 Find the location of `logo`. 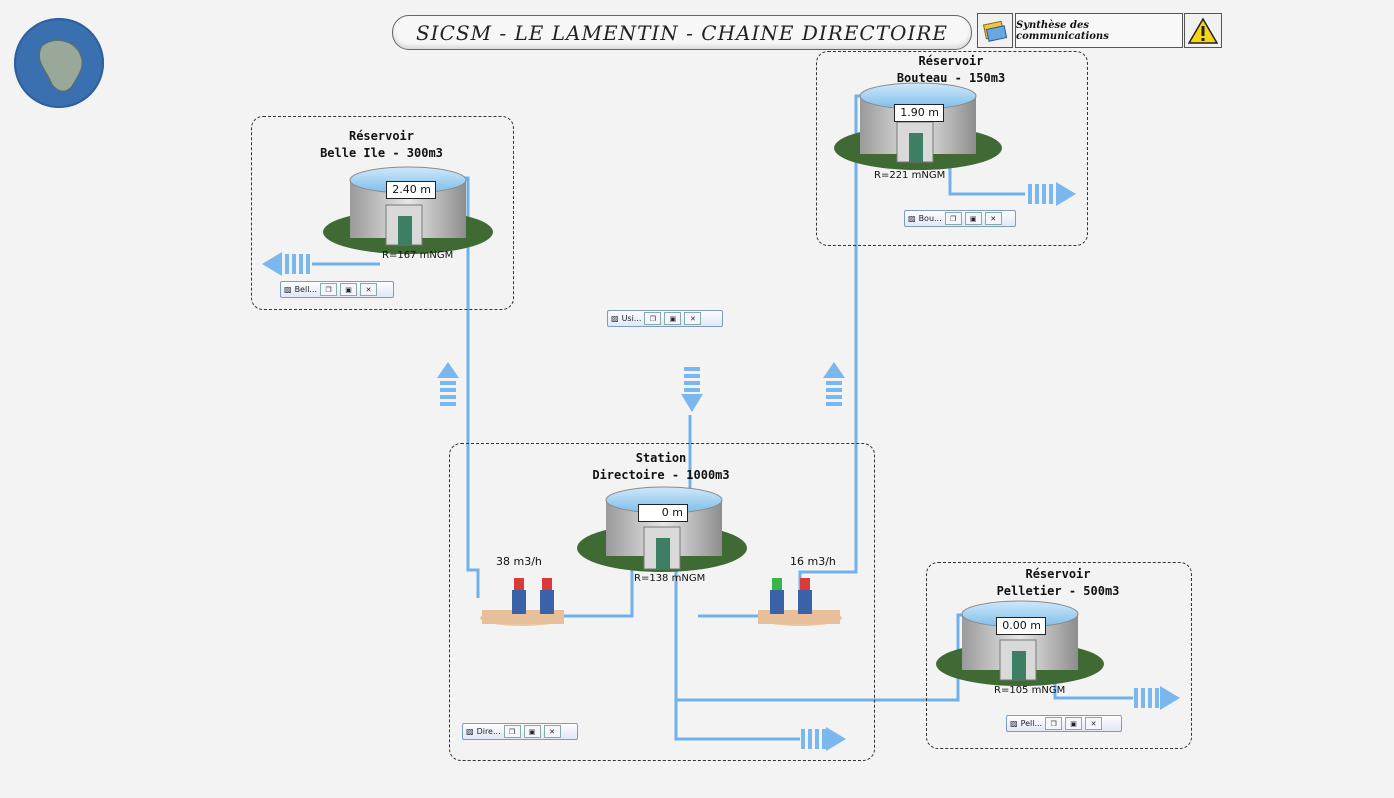

logo is located at coordinates (59, 63).